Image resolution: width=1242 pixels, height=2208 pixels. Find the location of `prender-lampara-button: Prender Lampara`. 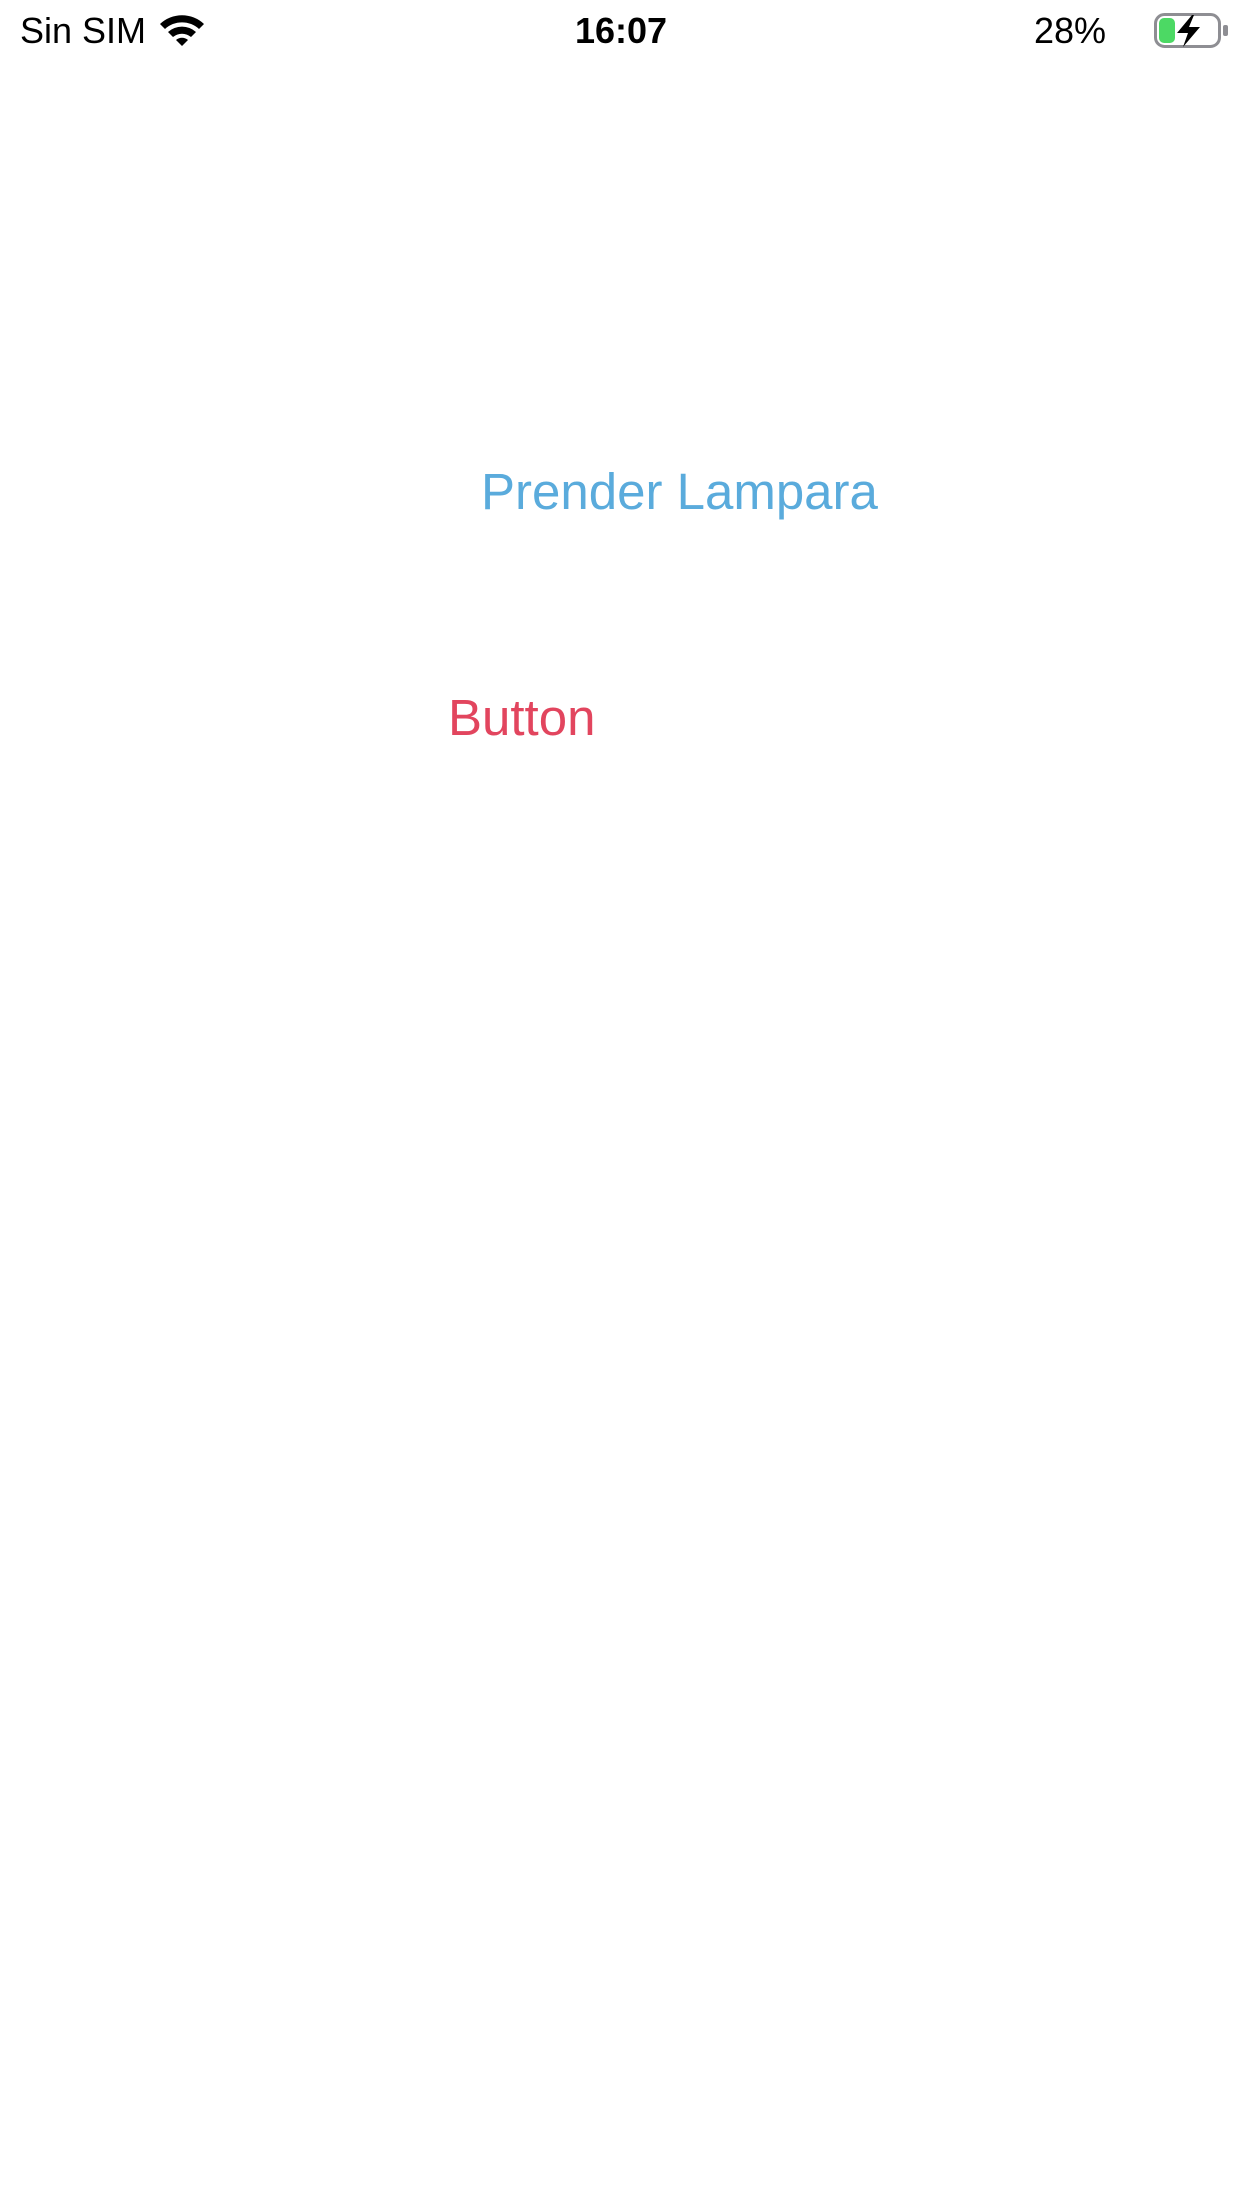

prender-lampara-button: Prender Lampara is located at coordinates (679, 492).